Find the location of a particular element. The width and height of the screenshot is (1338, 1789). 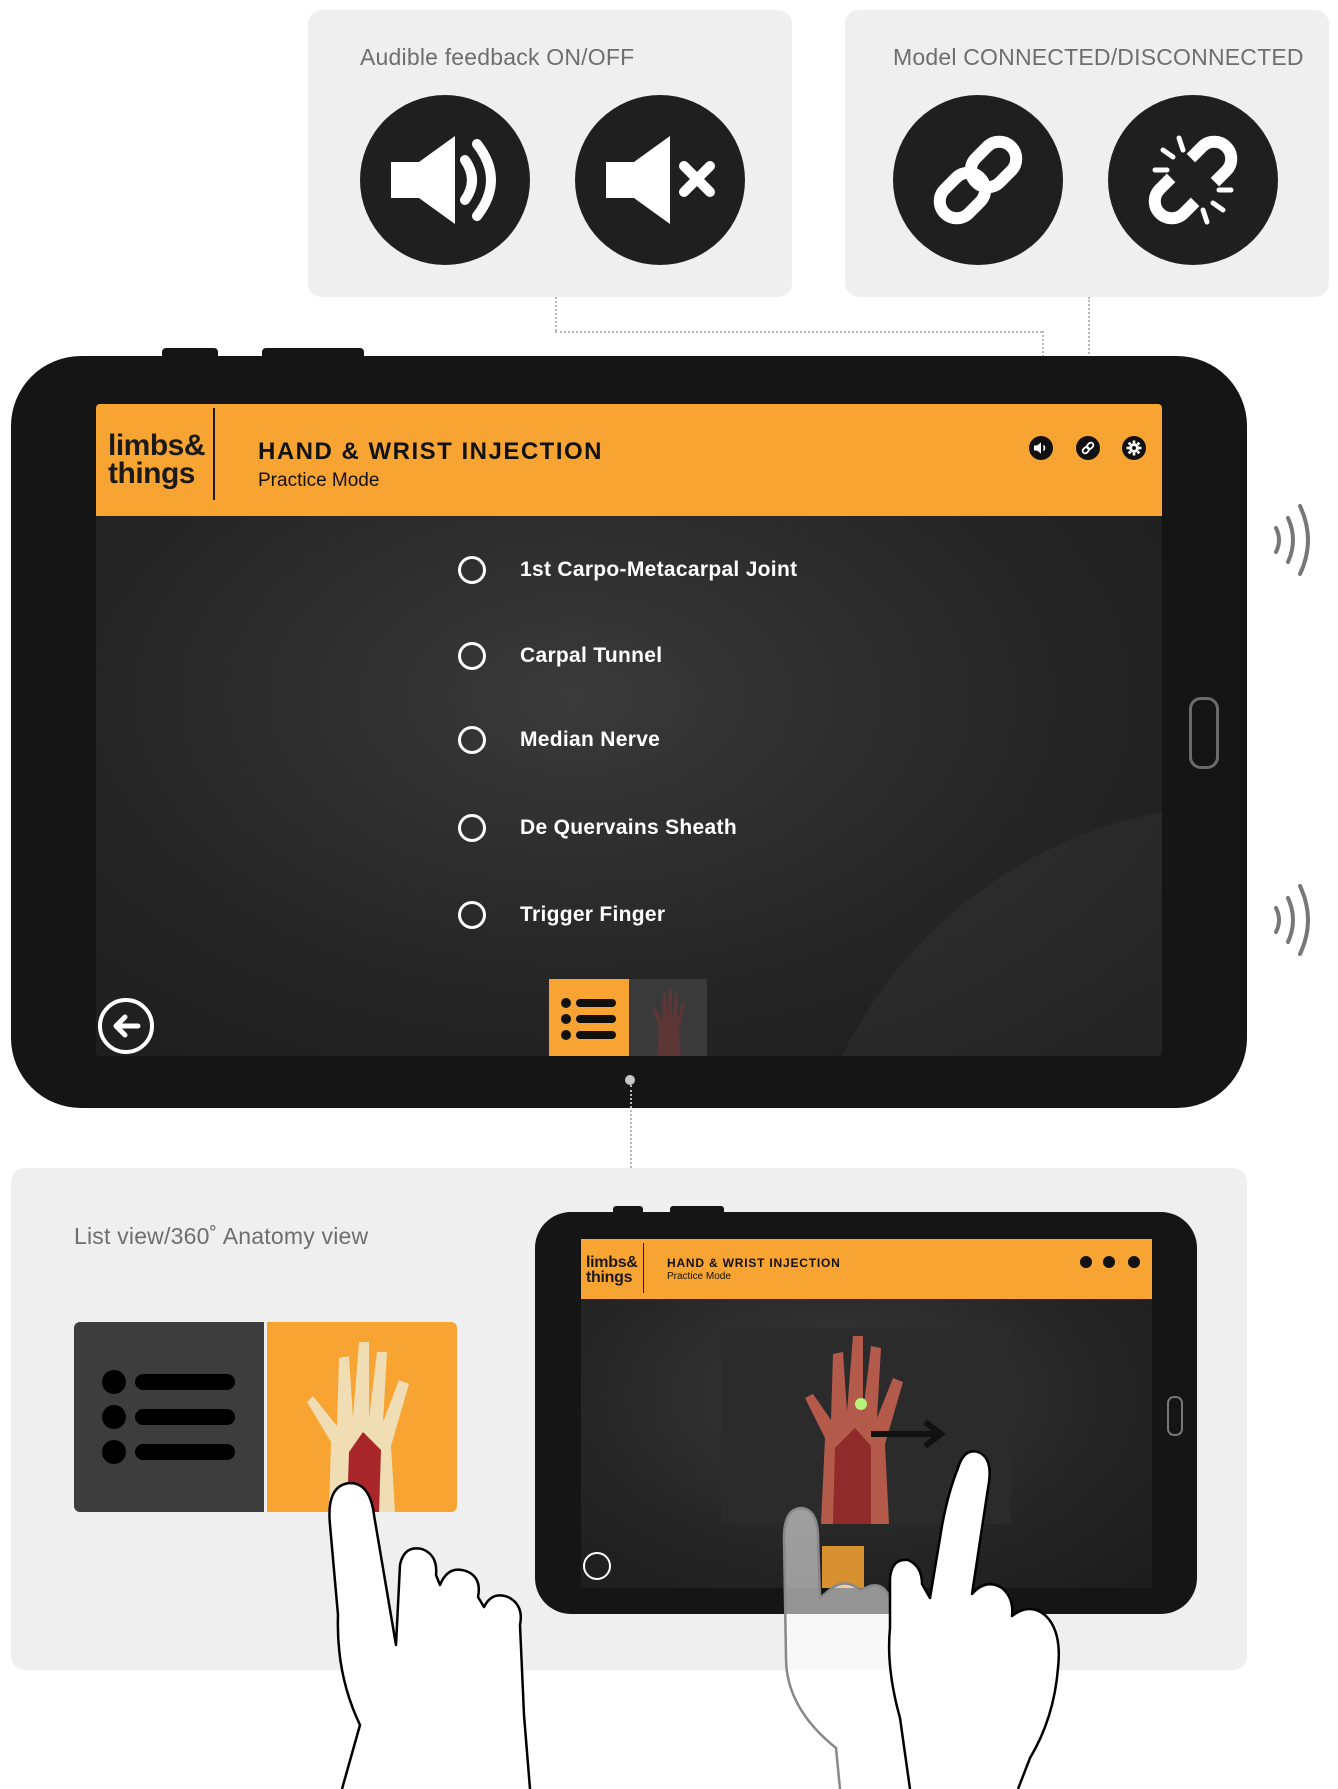

list-item-label: Carpal Tunnel is located at coordinates (591, 655).